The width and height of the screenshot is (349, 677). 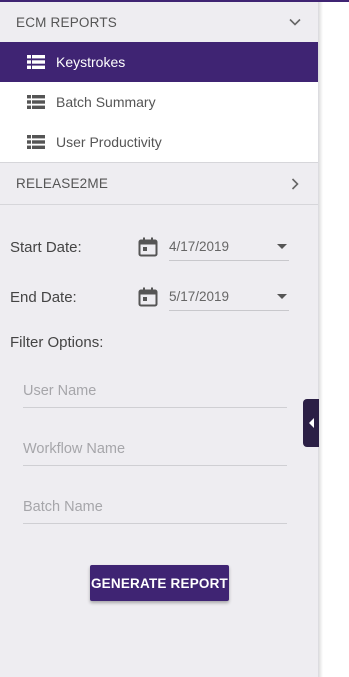 I want to click on chevron-down-icon, so click(x=295, y=22).